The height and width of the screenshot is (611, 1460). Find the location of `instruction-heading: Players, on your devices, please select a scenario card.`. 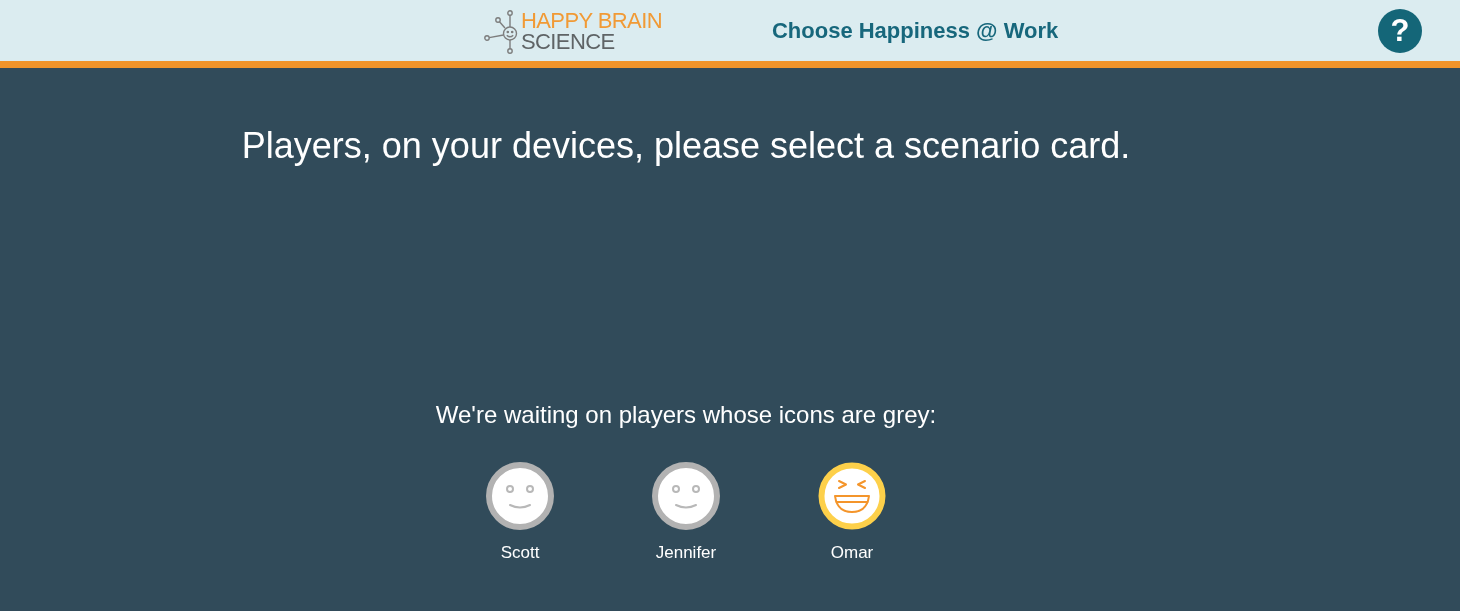

instruction-heading: Players, on your devices, please select a scenario card. is located at coordinates (686, 146).